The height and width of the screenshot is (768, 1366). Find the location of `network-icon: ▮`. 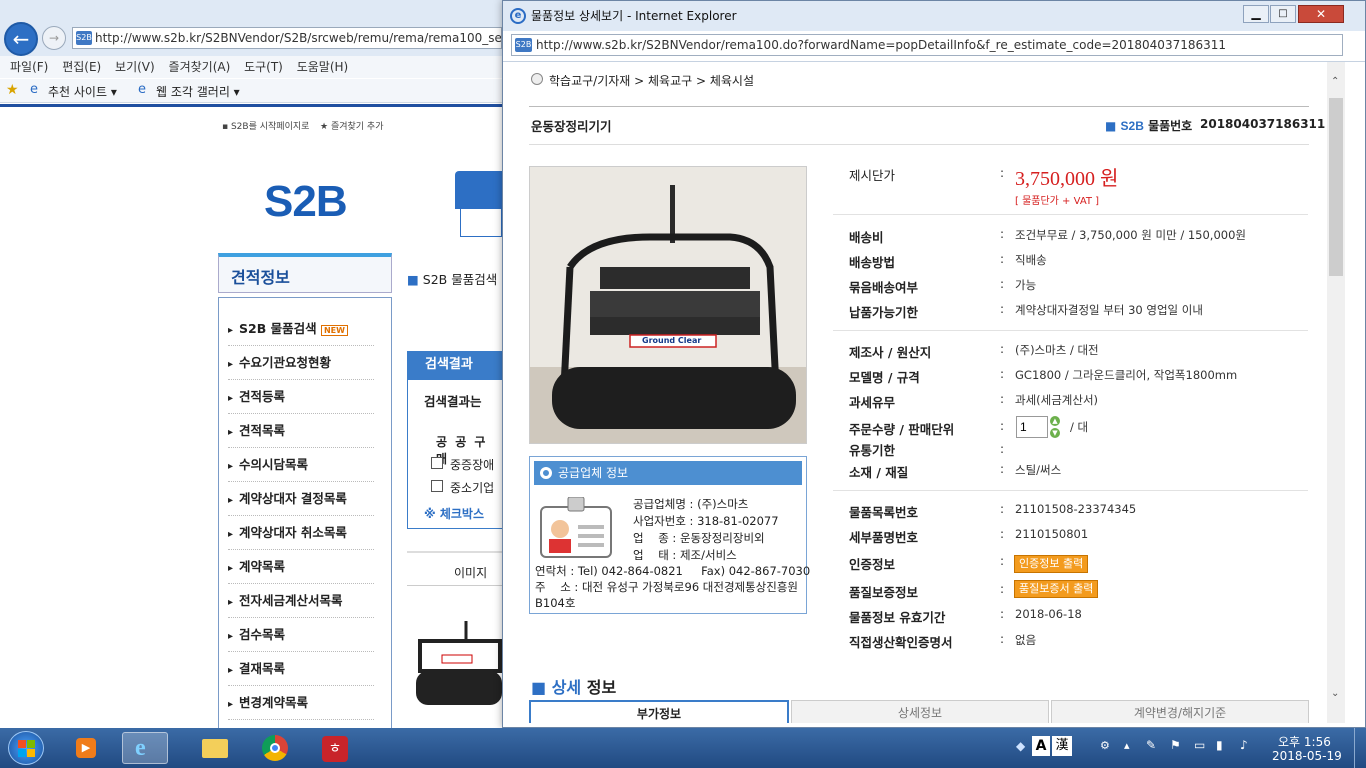

network-icon: ▮ is located at coordinates (1219, 745).